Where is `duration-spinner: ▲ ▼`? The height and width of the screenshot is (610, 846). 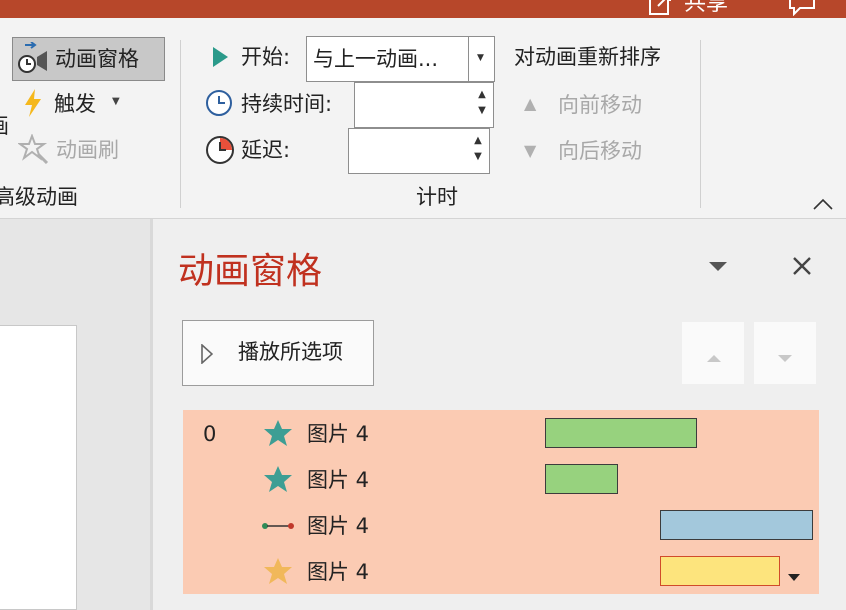
duration-spinner: ▲ ▼ is located at coordinates (424, 105).